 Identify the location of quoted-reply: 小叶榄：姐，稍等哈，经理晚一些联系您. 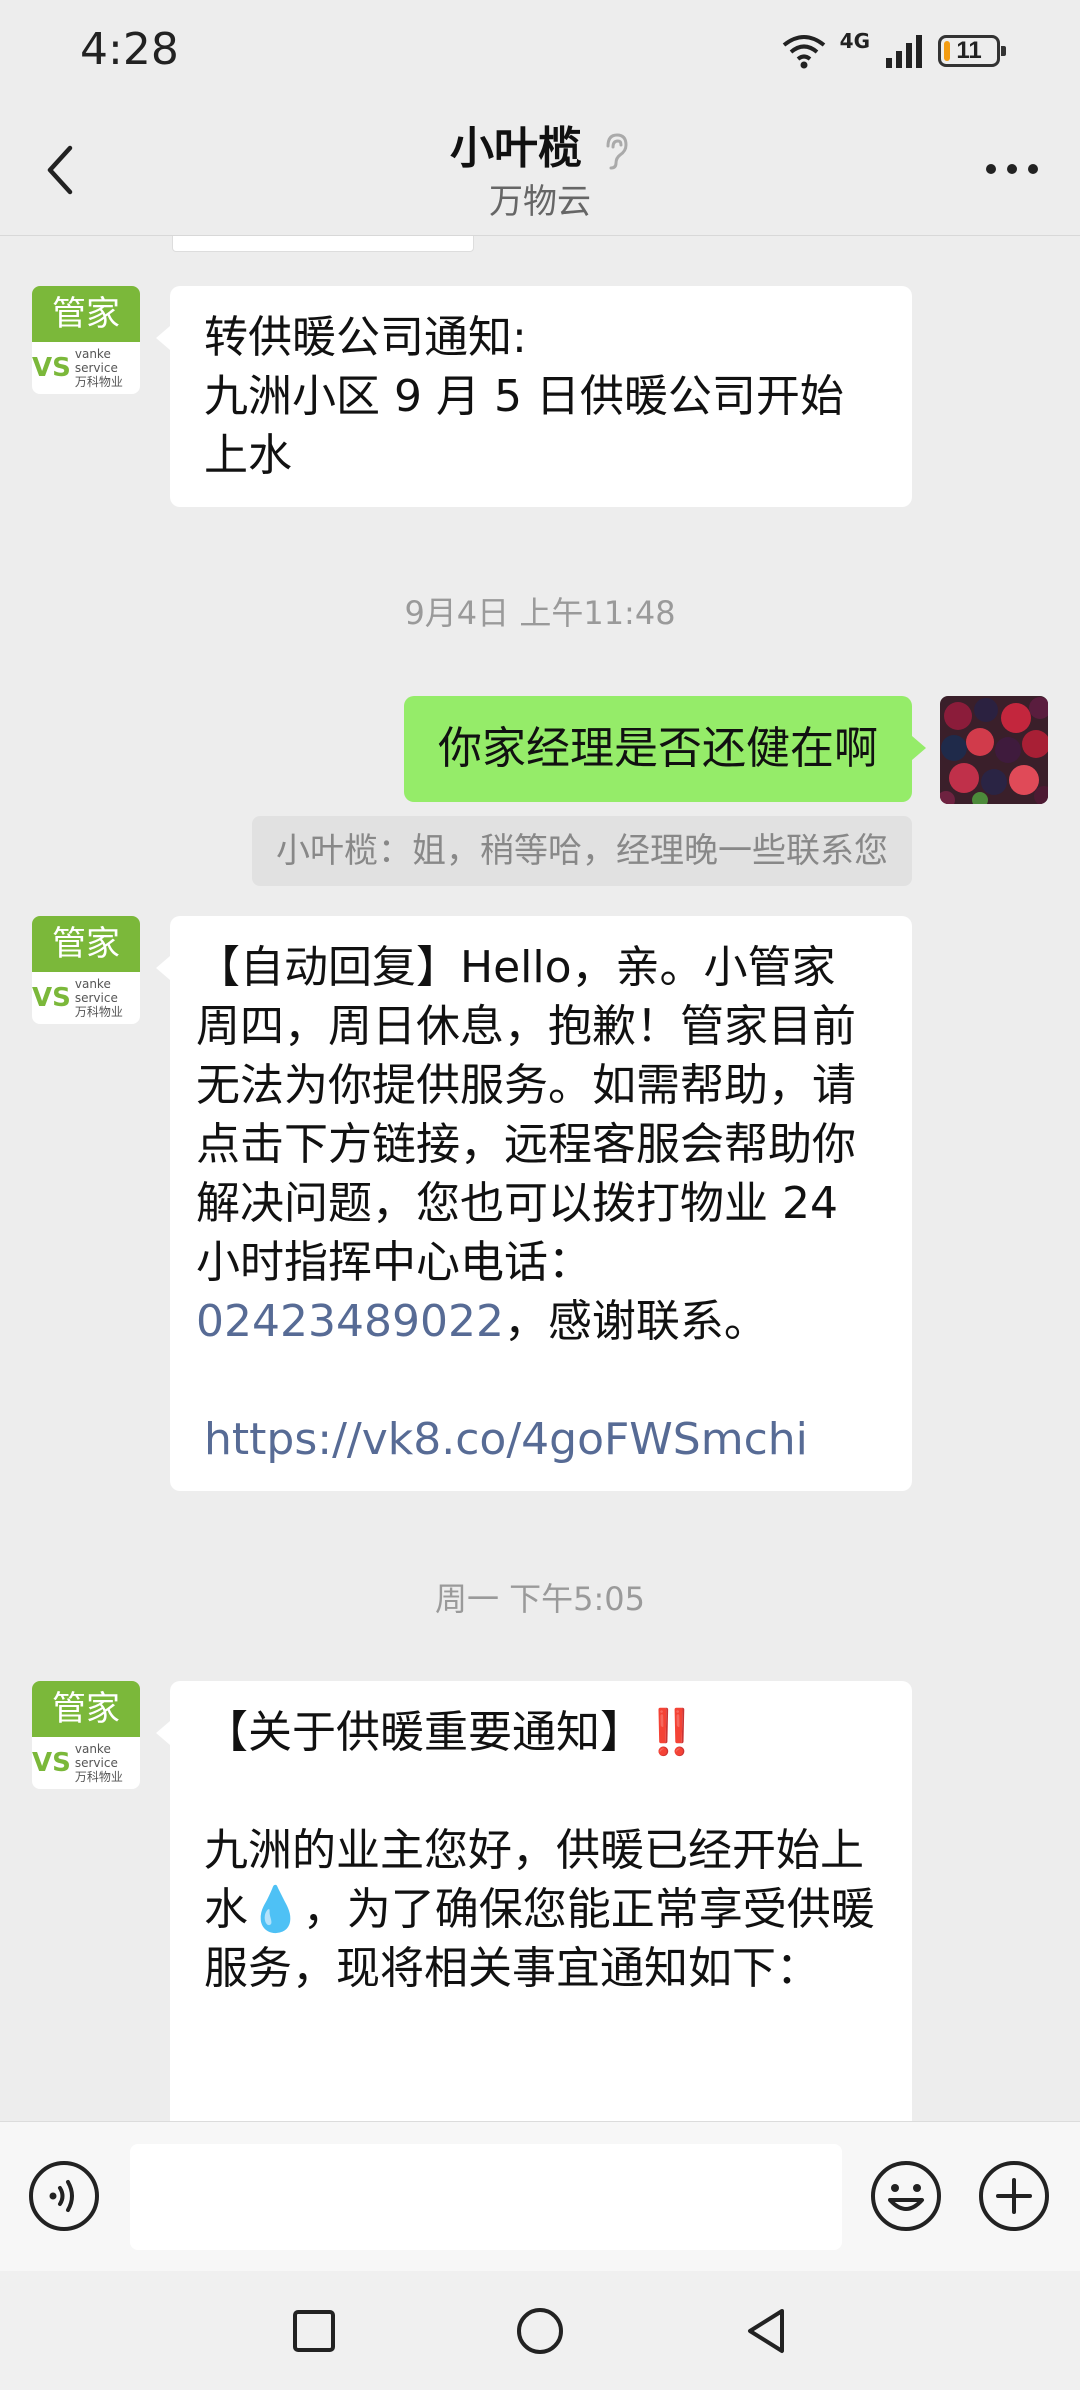
(582, 851).